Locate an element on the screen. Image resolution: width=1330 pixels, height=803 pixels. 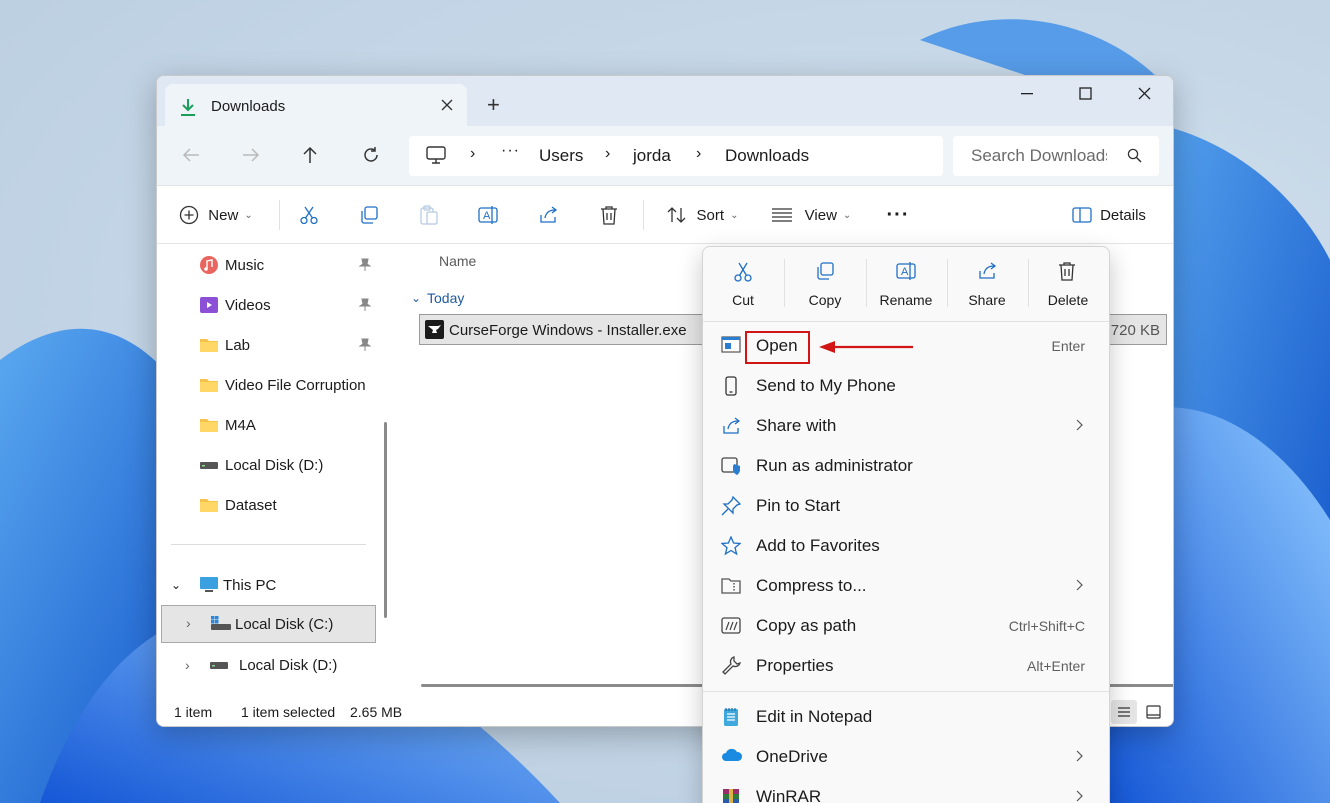
cut-button is located at coordinates (309, 215).